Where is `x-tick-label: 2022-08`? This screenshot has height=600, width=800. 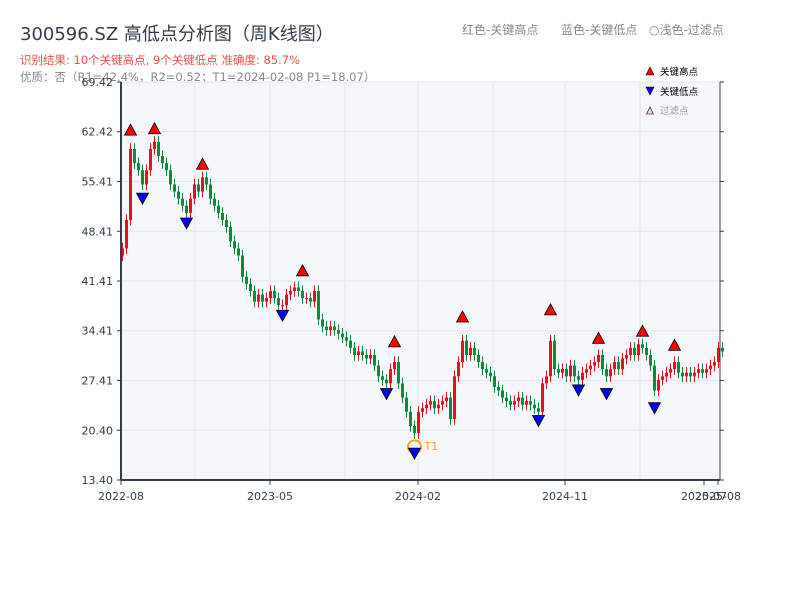
x-tick-label: 2022-08 is located at coordinates (121, 496).